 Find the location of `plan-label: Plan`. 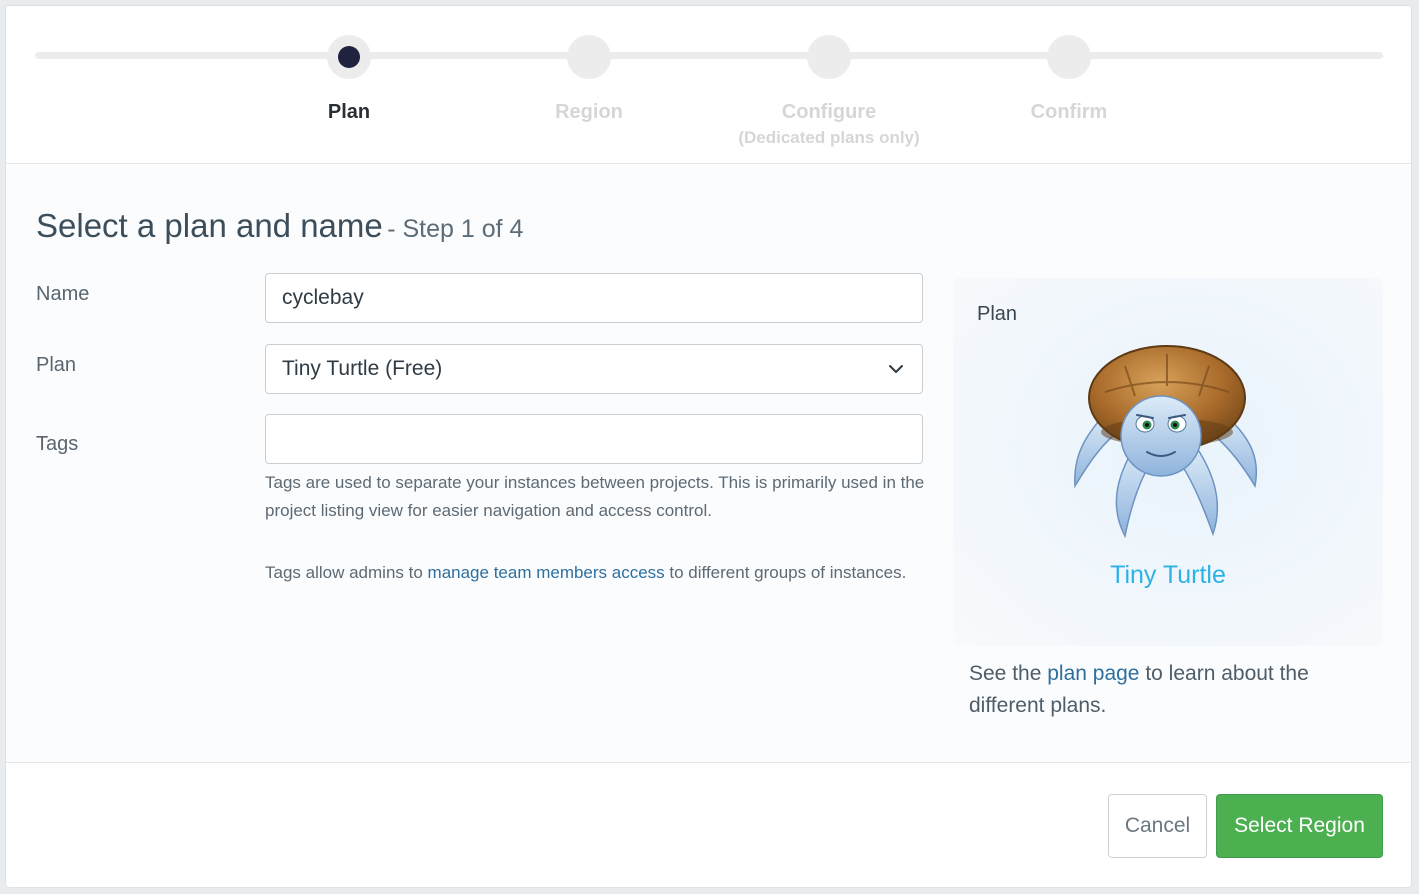

plan-label: Plan is located at coordinates (56, 365).